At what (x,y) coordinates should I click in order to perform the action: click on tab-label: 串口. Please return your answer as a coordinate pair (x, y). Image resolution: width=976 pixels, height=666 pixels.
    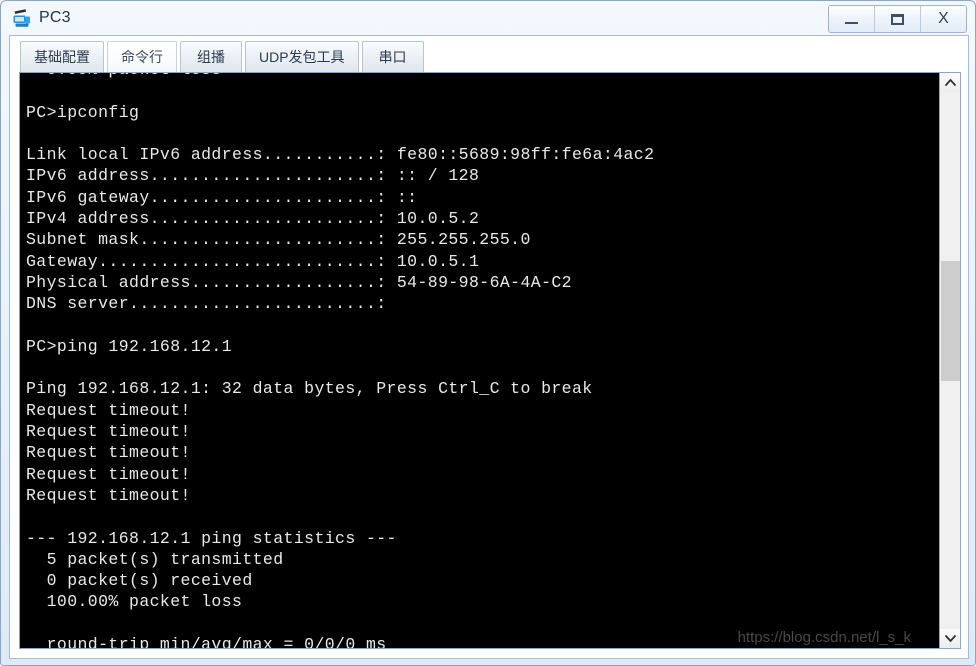
    Looking at the image, I should click on (392, 57).